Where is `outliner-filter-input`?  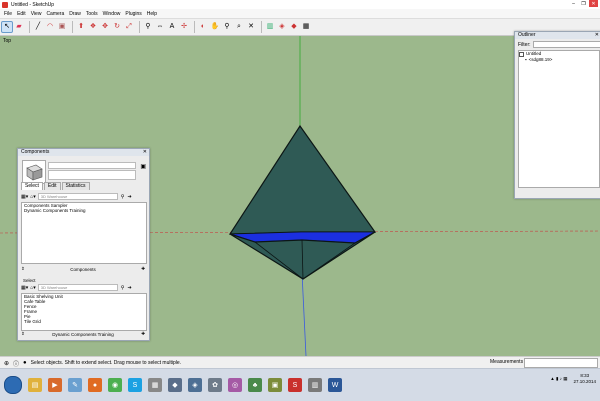
outliner-filter-input is located at coordinates (566, 44).